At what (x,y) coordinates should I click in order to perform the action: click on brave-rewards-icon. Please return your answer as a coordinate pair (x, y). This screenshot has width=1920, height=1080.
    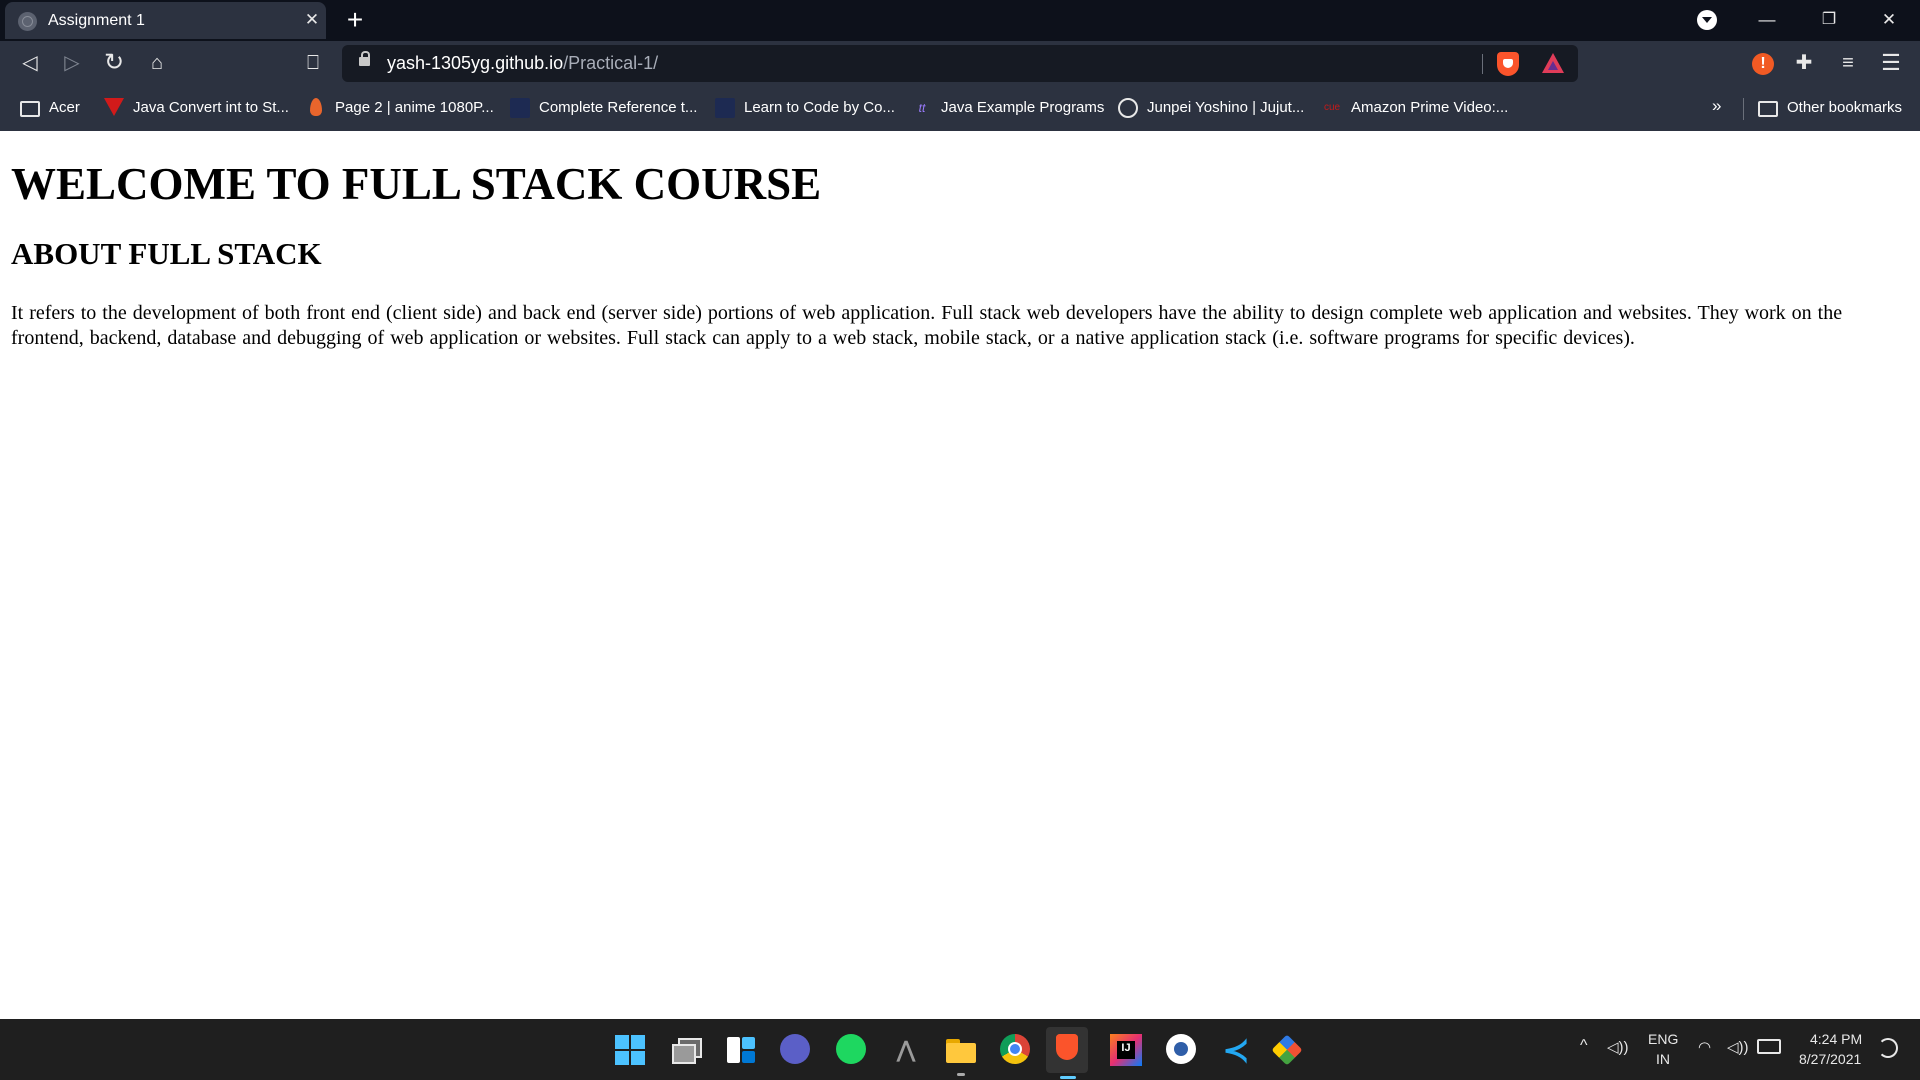
    Looking at the image, I should click on (1553, 63).